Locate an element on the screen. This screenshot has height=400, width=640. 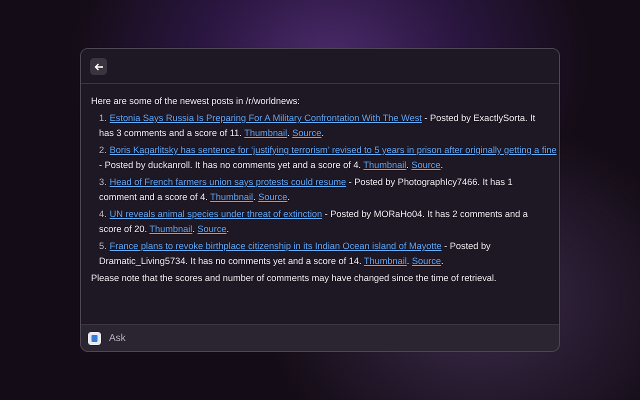
post-item: 5. France plans to revoke birthplace citizenship in its Indian Ocean island of Mayotte - Posted by Dramatic_Living5734. It has no comments yet and a score of 14. Thumbnail. Source. is located at coordinates (295, 254).